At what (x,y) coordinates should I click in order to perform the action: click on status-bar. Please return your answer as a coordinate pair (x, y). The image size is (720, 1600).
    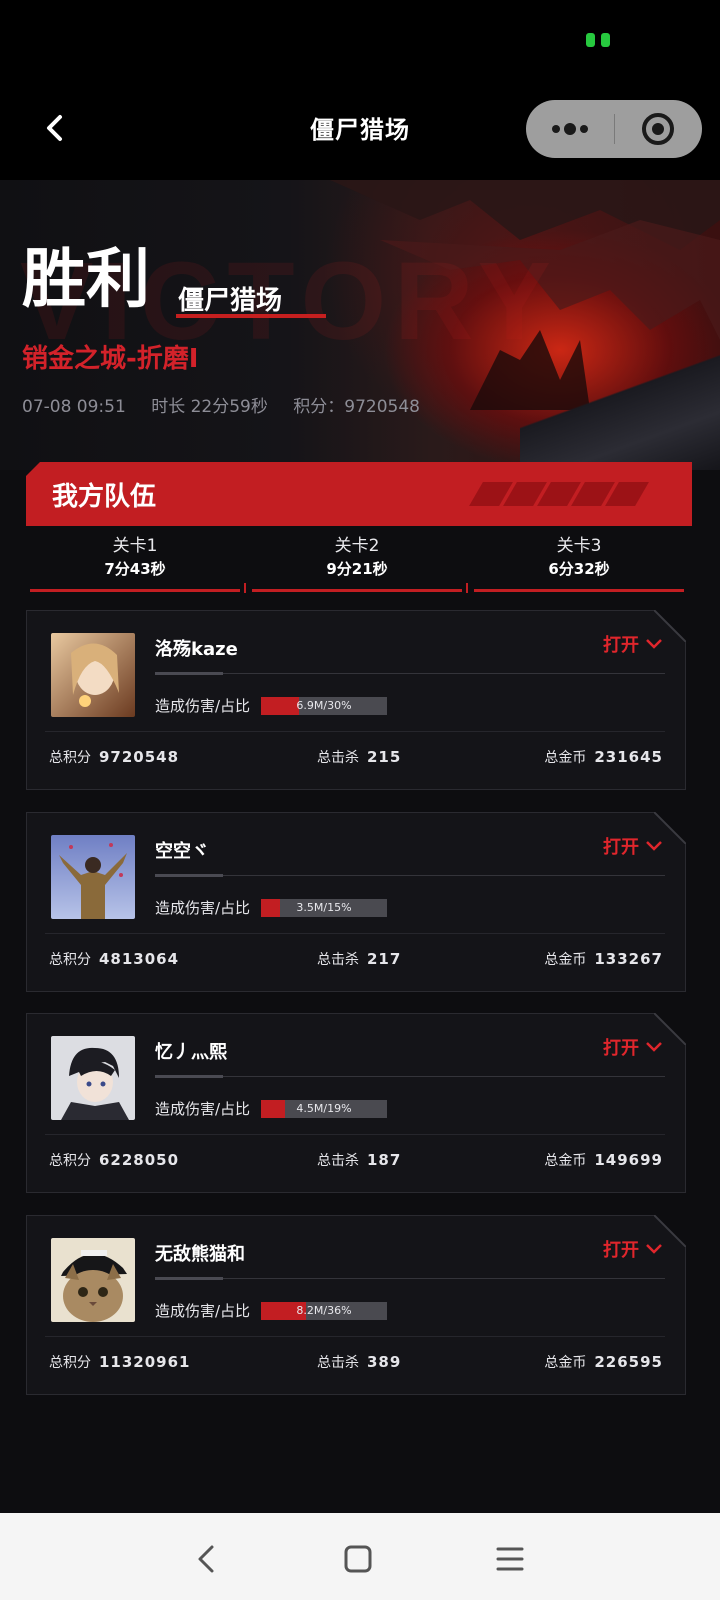
    Looking at the image, I should click on (360, 40).